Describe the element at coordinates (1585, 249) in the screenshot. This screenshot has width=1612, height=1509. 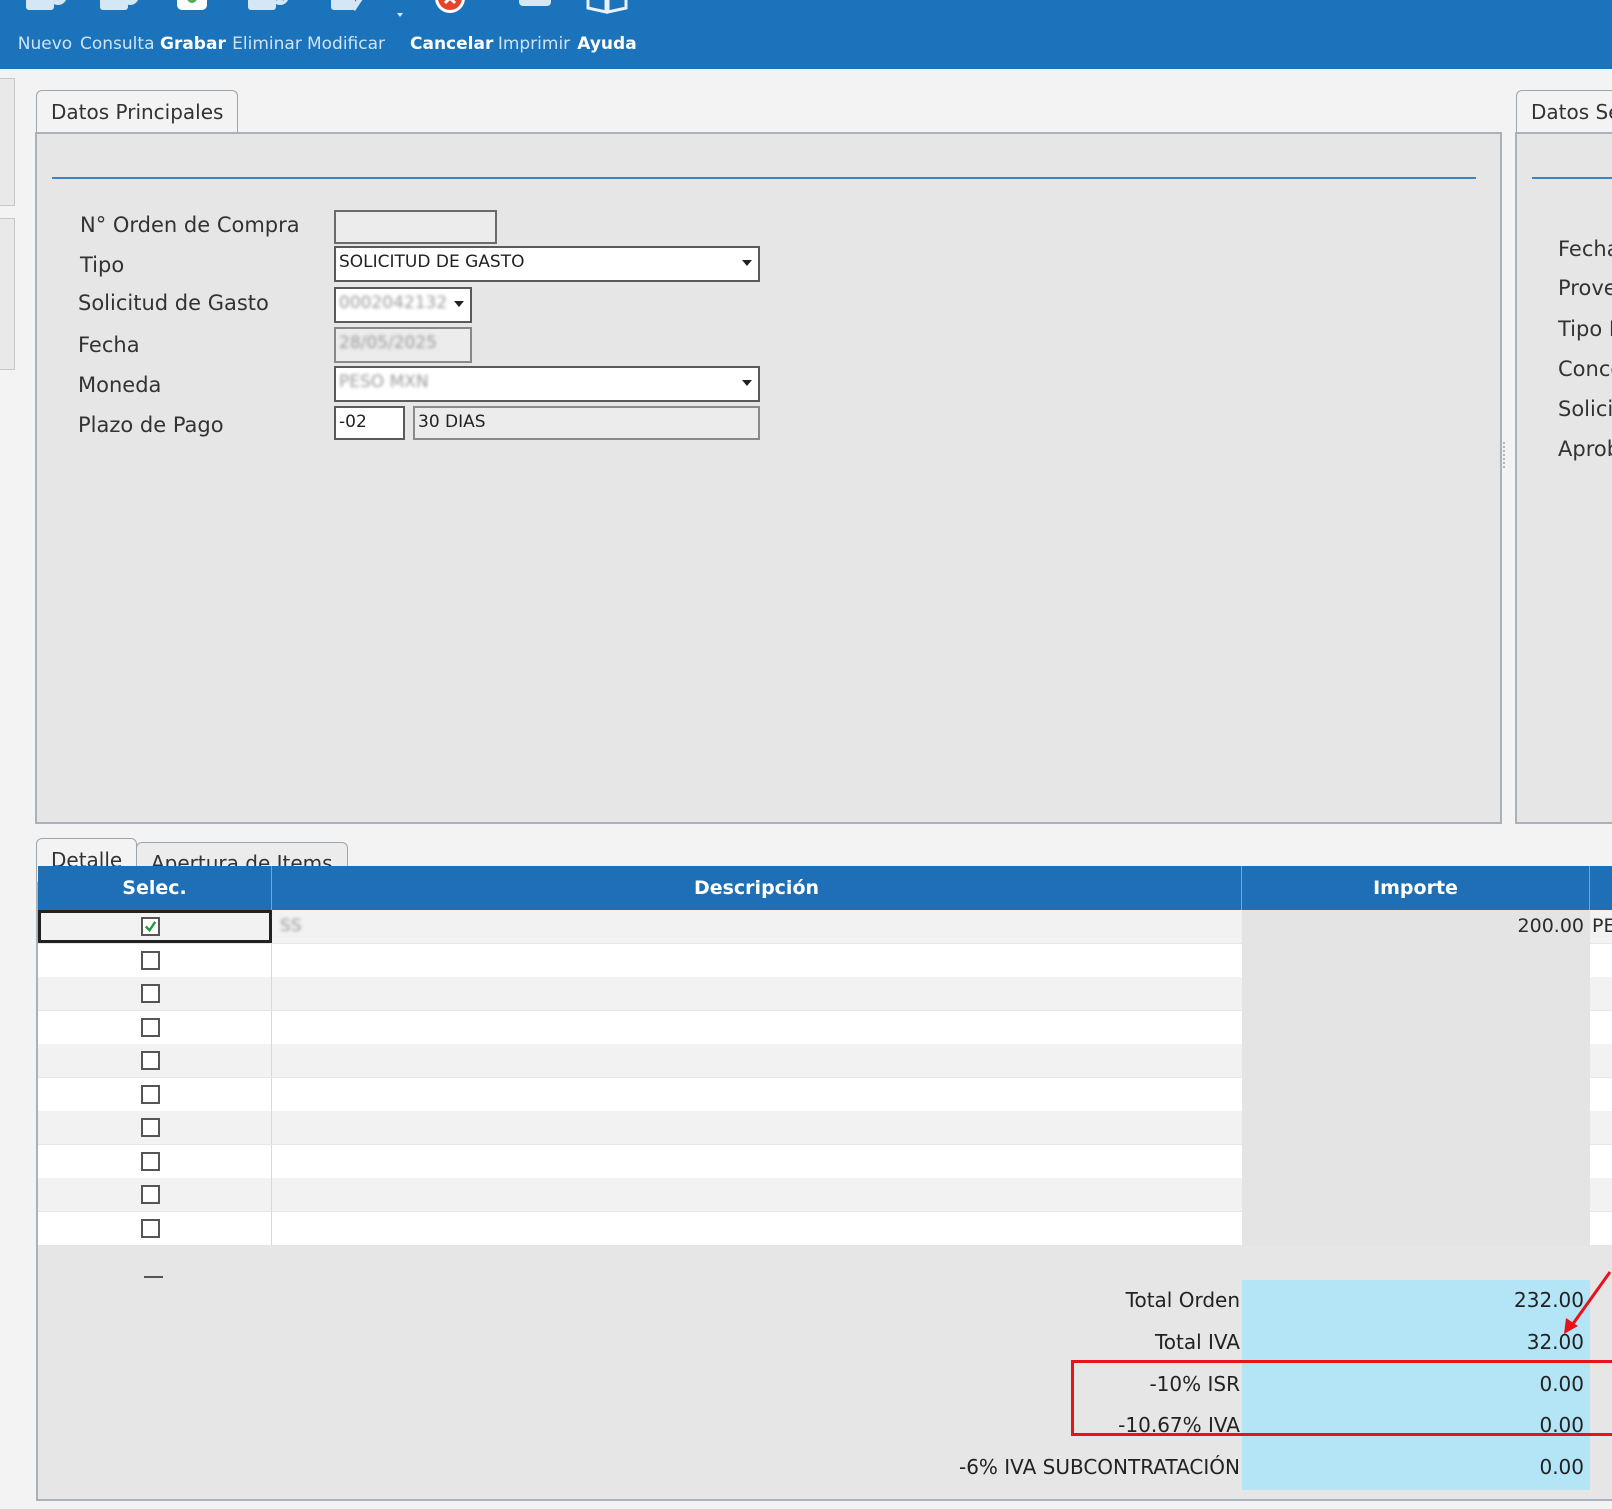
I see `secondary-field-label: Fecha` at that location.